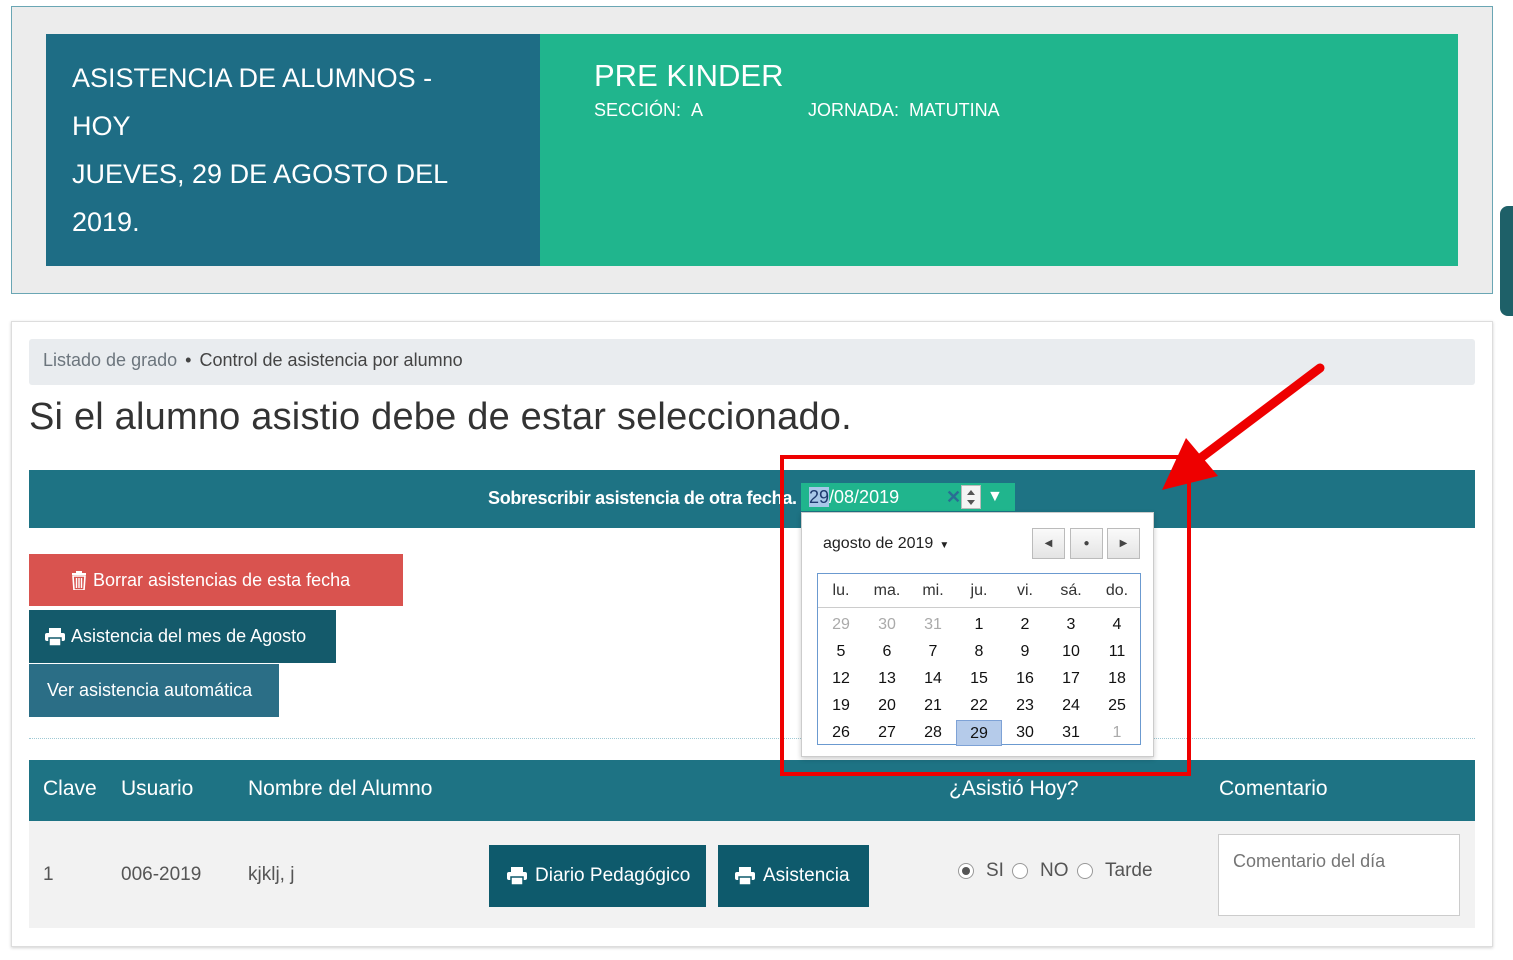 This screenshot has height=960, width=1513. Describe the element at coordinates (995, 870) in the screenshot. I see `radio-si-label: SI` at that location.